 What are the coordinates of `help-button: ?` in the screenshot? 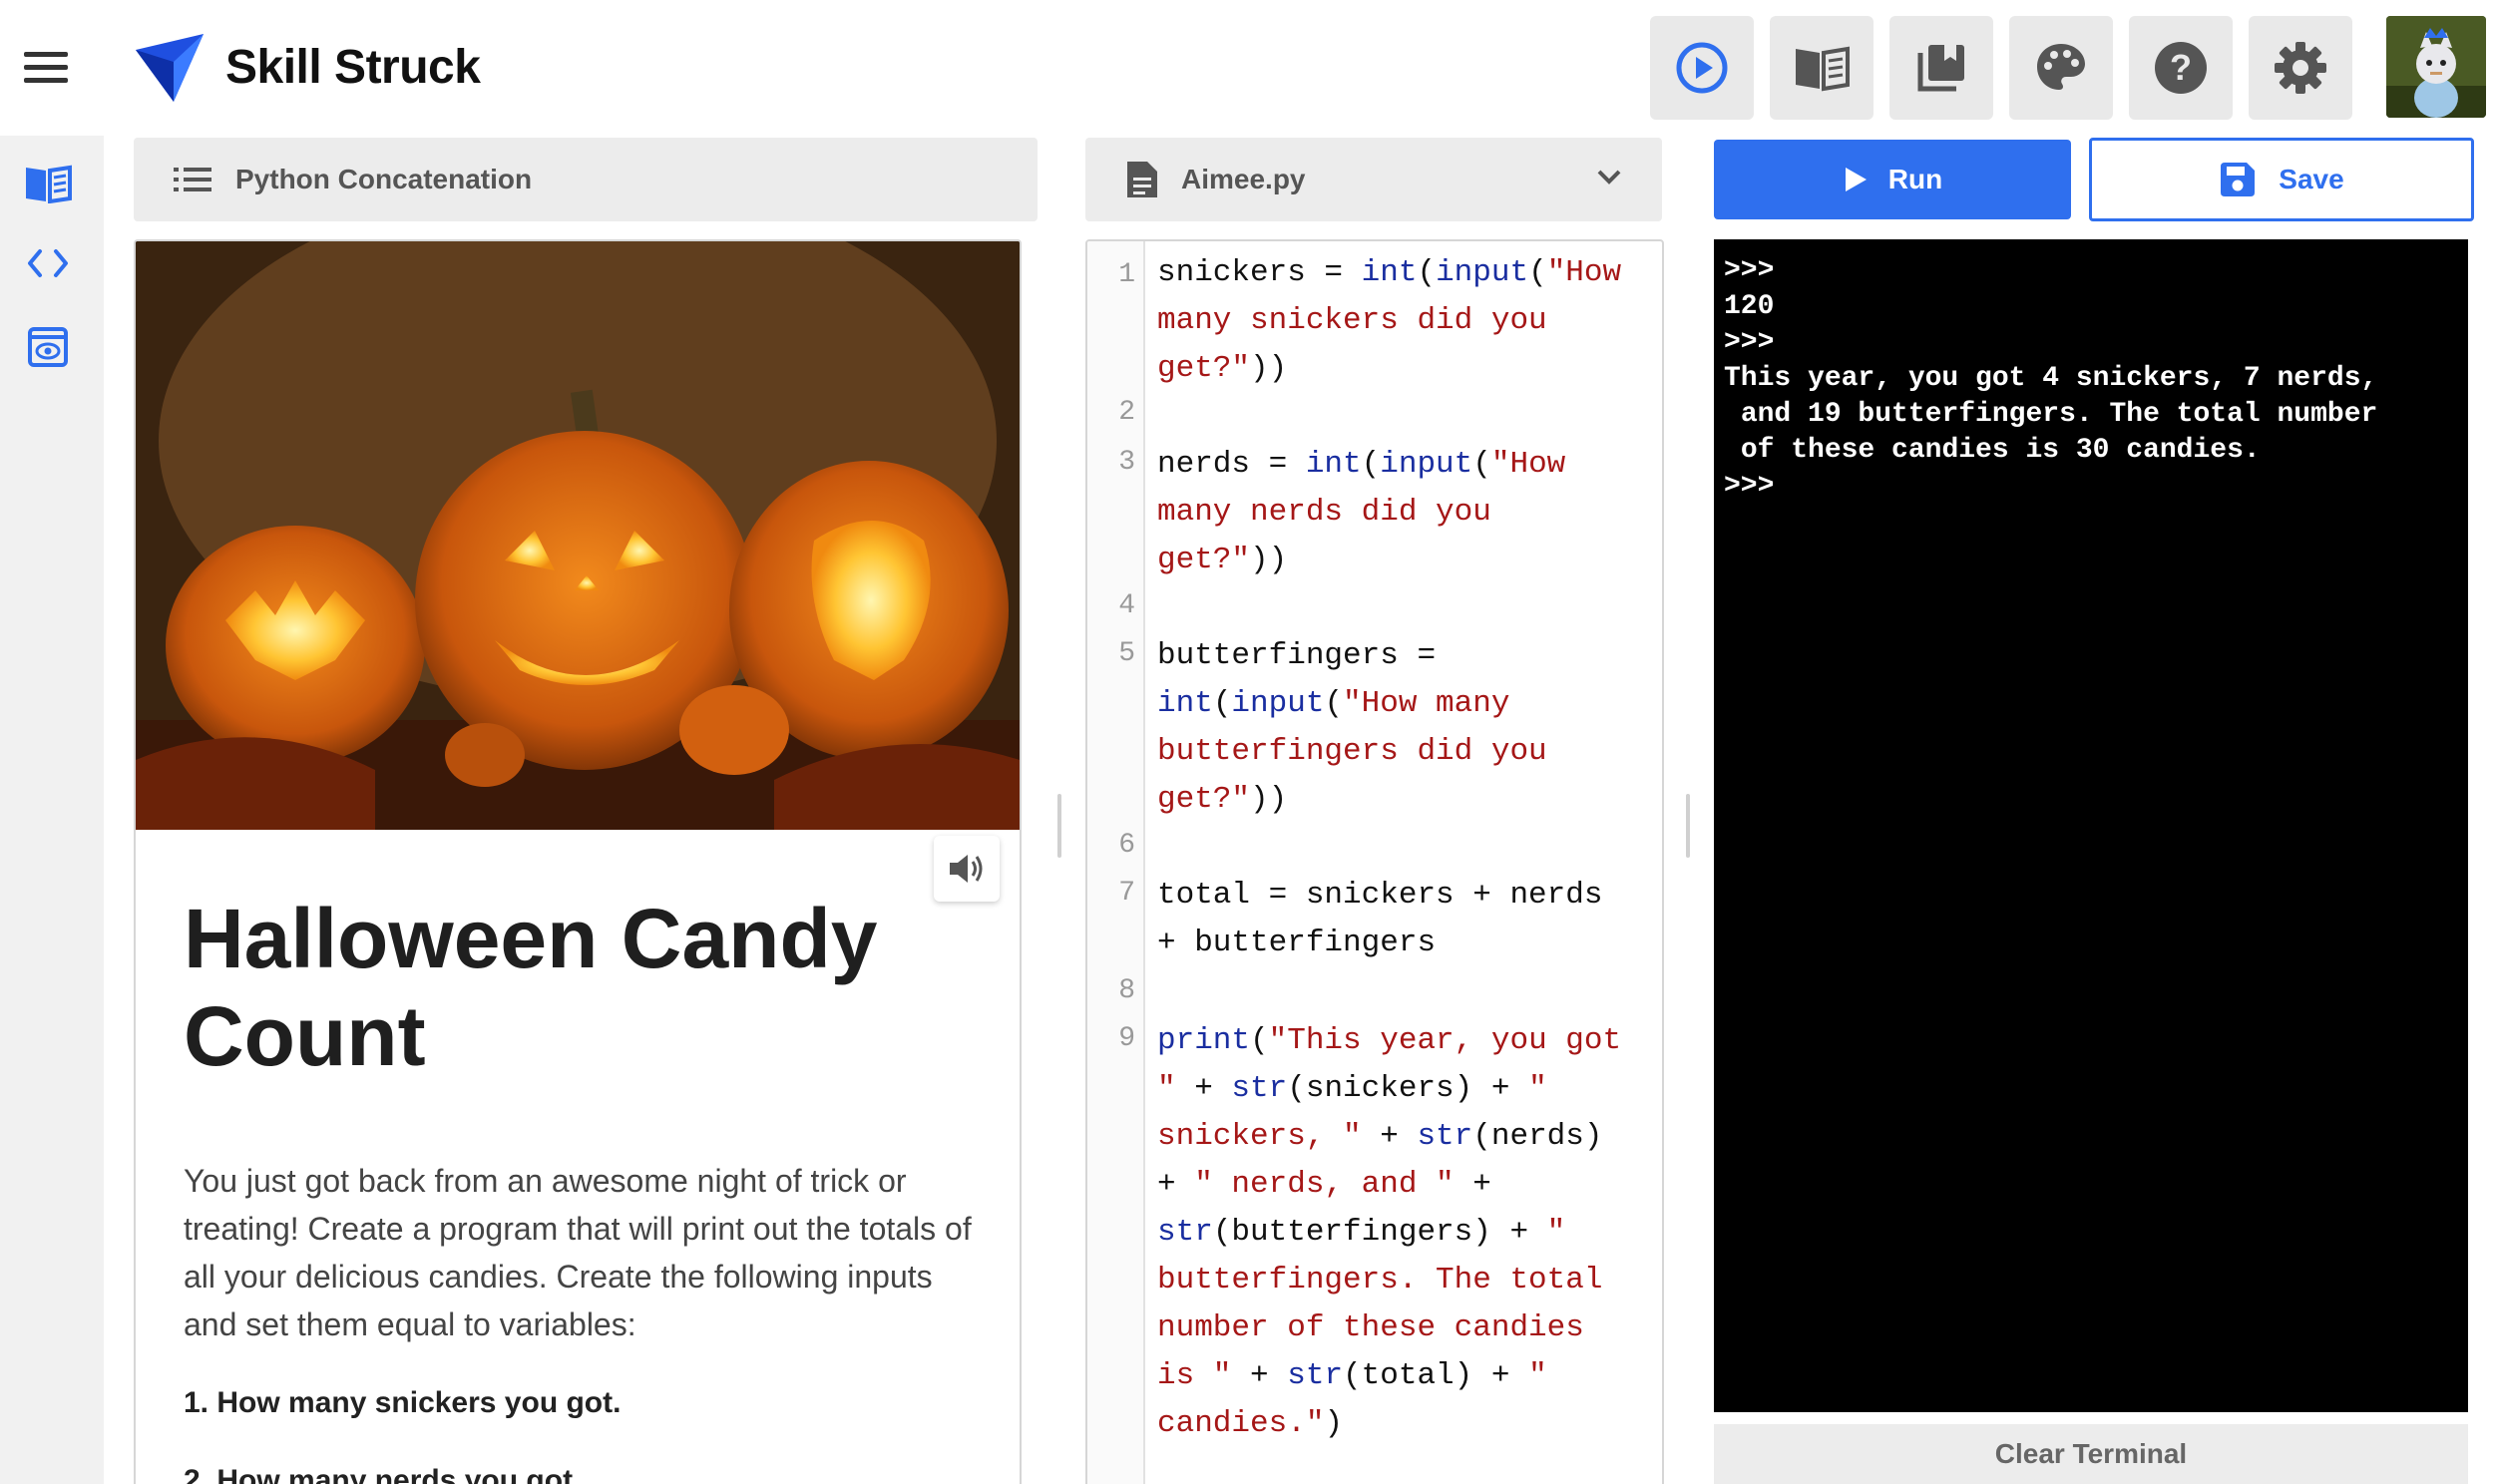 It's located at (2181, 68).